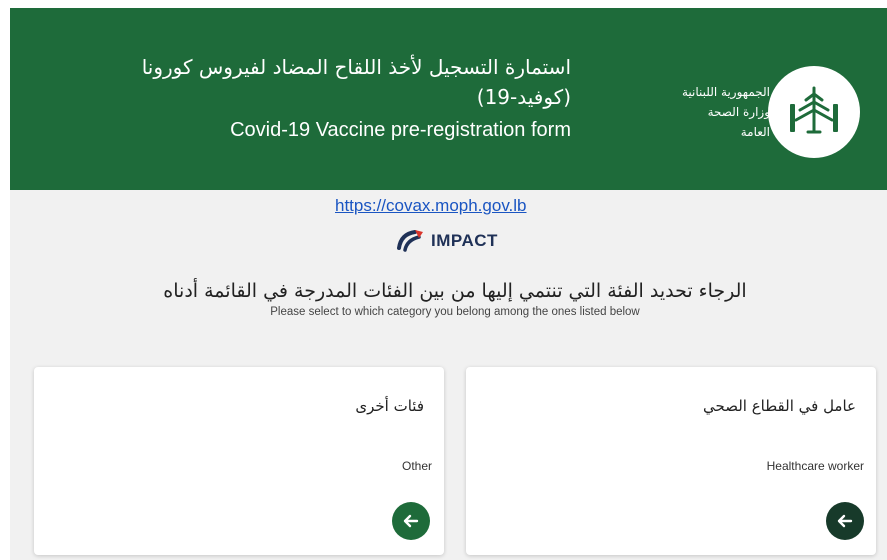 Image resolution: width=887 pixels, height=560 pixels. What do you see at coordinates (410, 241) in the screenshot?
I see `impact-logo-icon` at bounding box center [410, 241].